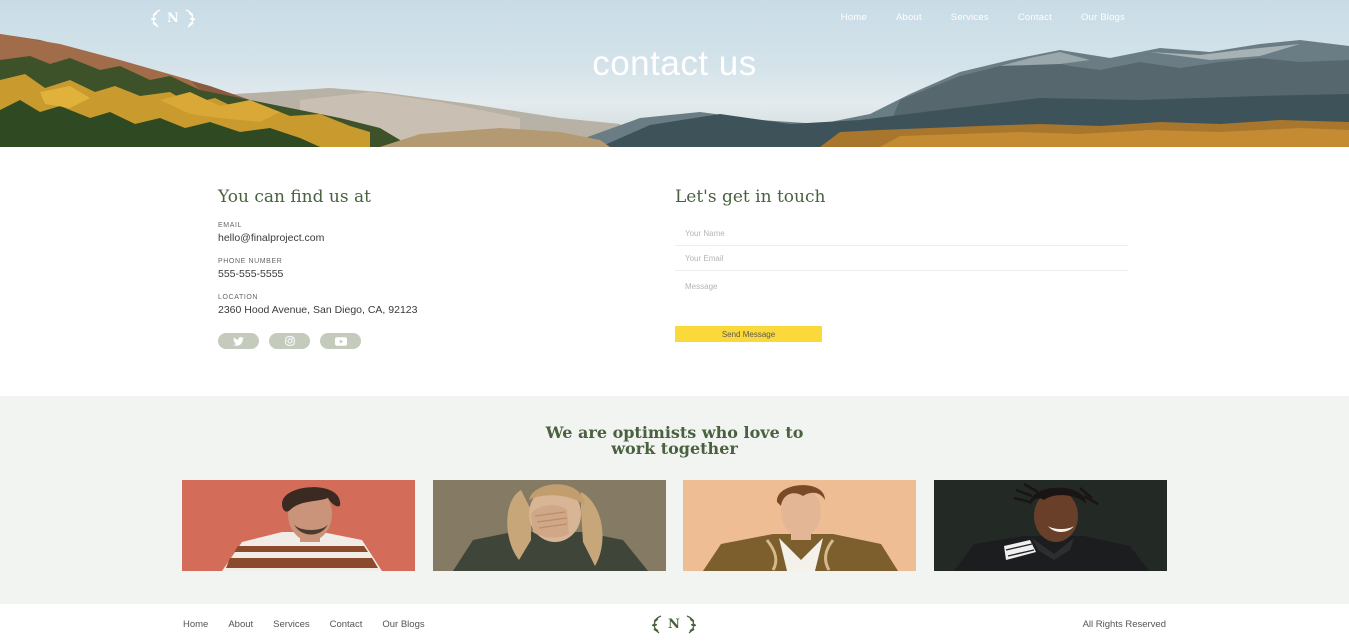 This screenshot has width=1349, height=643. I want to click on contact-form-panel: Let's get in touch Send Message, so click(902, 264).